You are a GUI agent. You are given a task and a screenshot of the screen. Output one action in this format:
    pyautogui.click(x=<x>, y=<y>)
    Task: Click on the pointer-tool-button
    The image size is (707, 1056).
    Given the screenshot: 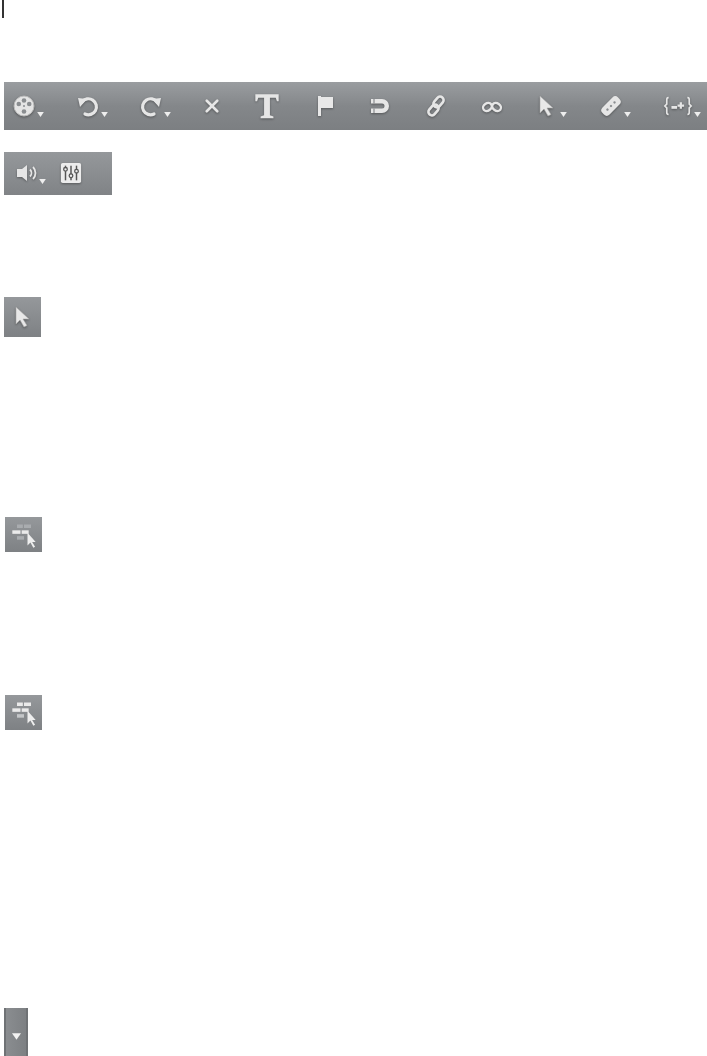 What is the action you would take?
    pyautogui.click(x=22, y=317)
    